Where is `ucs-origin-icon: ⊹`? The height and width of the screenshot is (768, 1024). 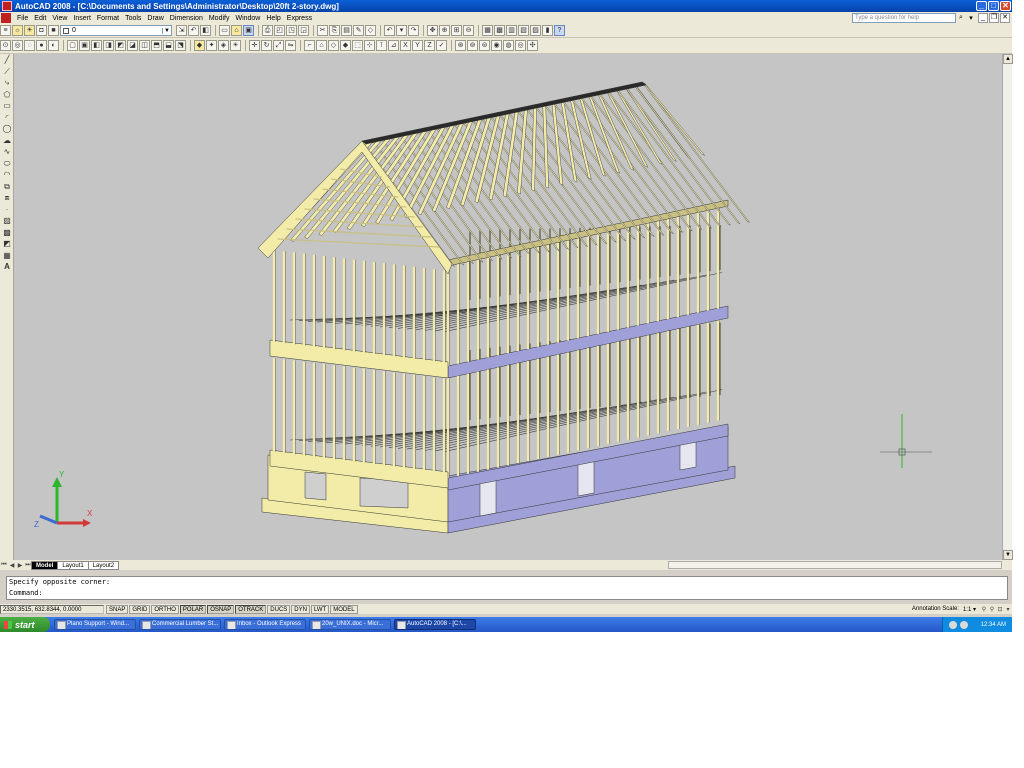
ucs-origin-icon: ⊹ is located at coordinates (369, 45).